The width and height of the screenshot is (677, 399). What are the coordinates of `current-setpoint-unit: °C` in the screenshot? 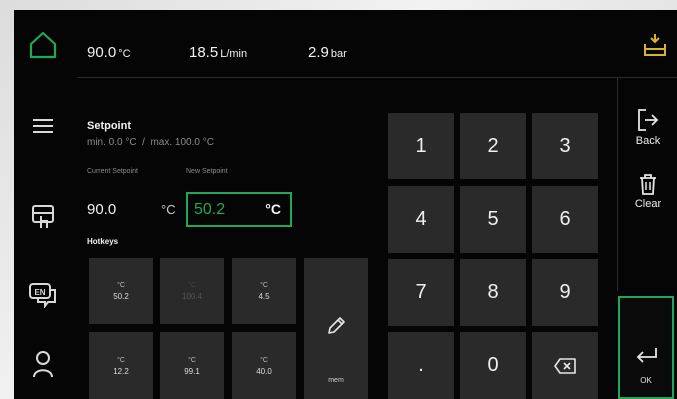 It's located at (168, 209).